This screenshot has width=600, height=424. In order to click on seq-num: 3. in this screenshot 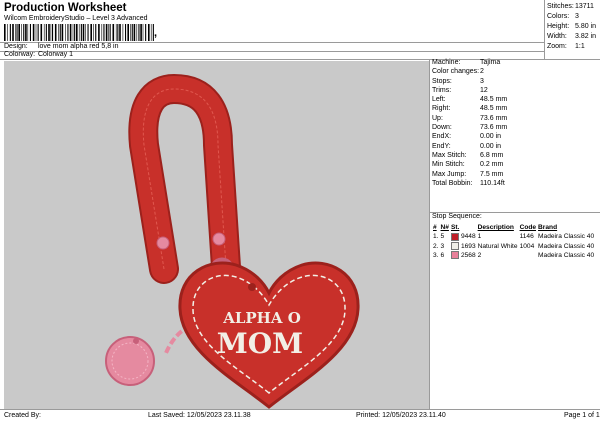, I will do `click(436, 255)`.